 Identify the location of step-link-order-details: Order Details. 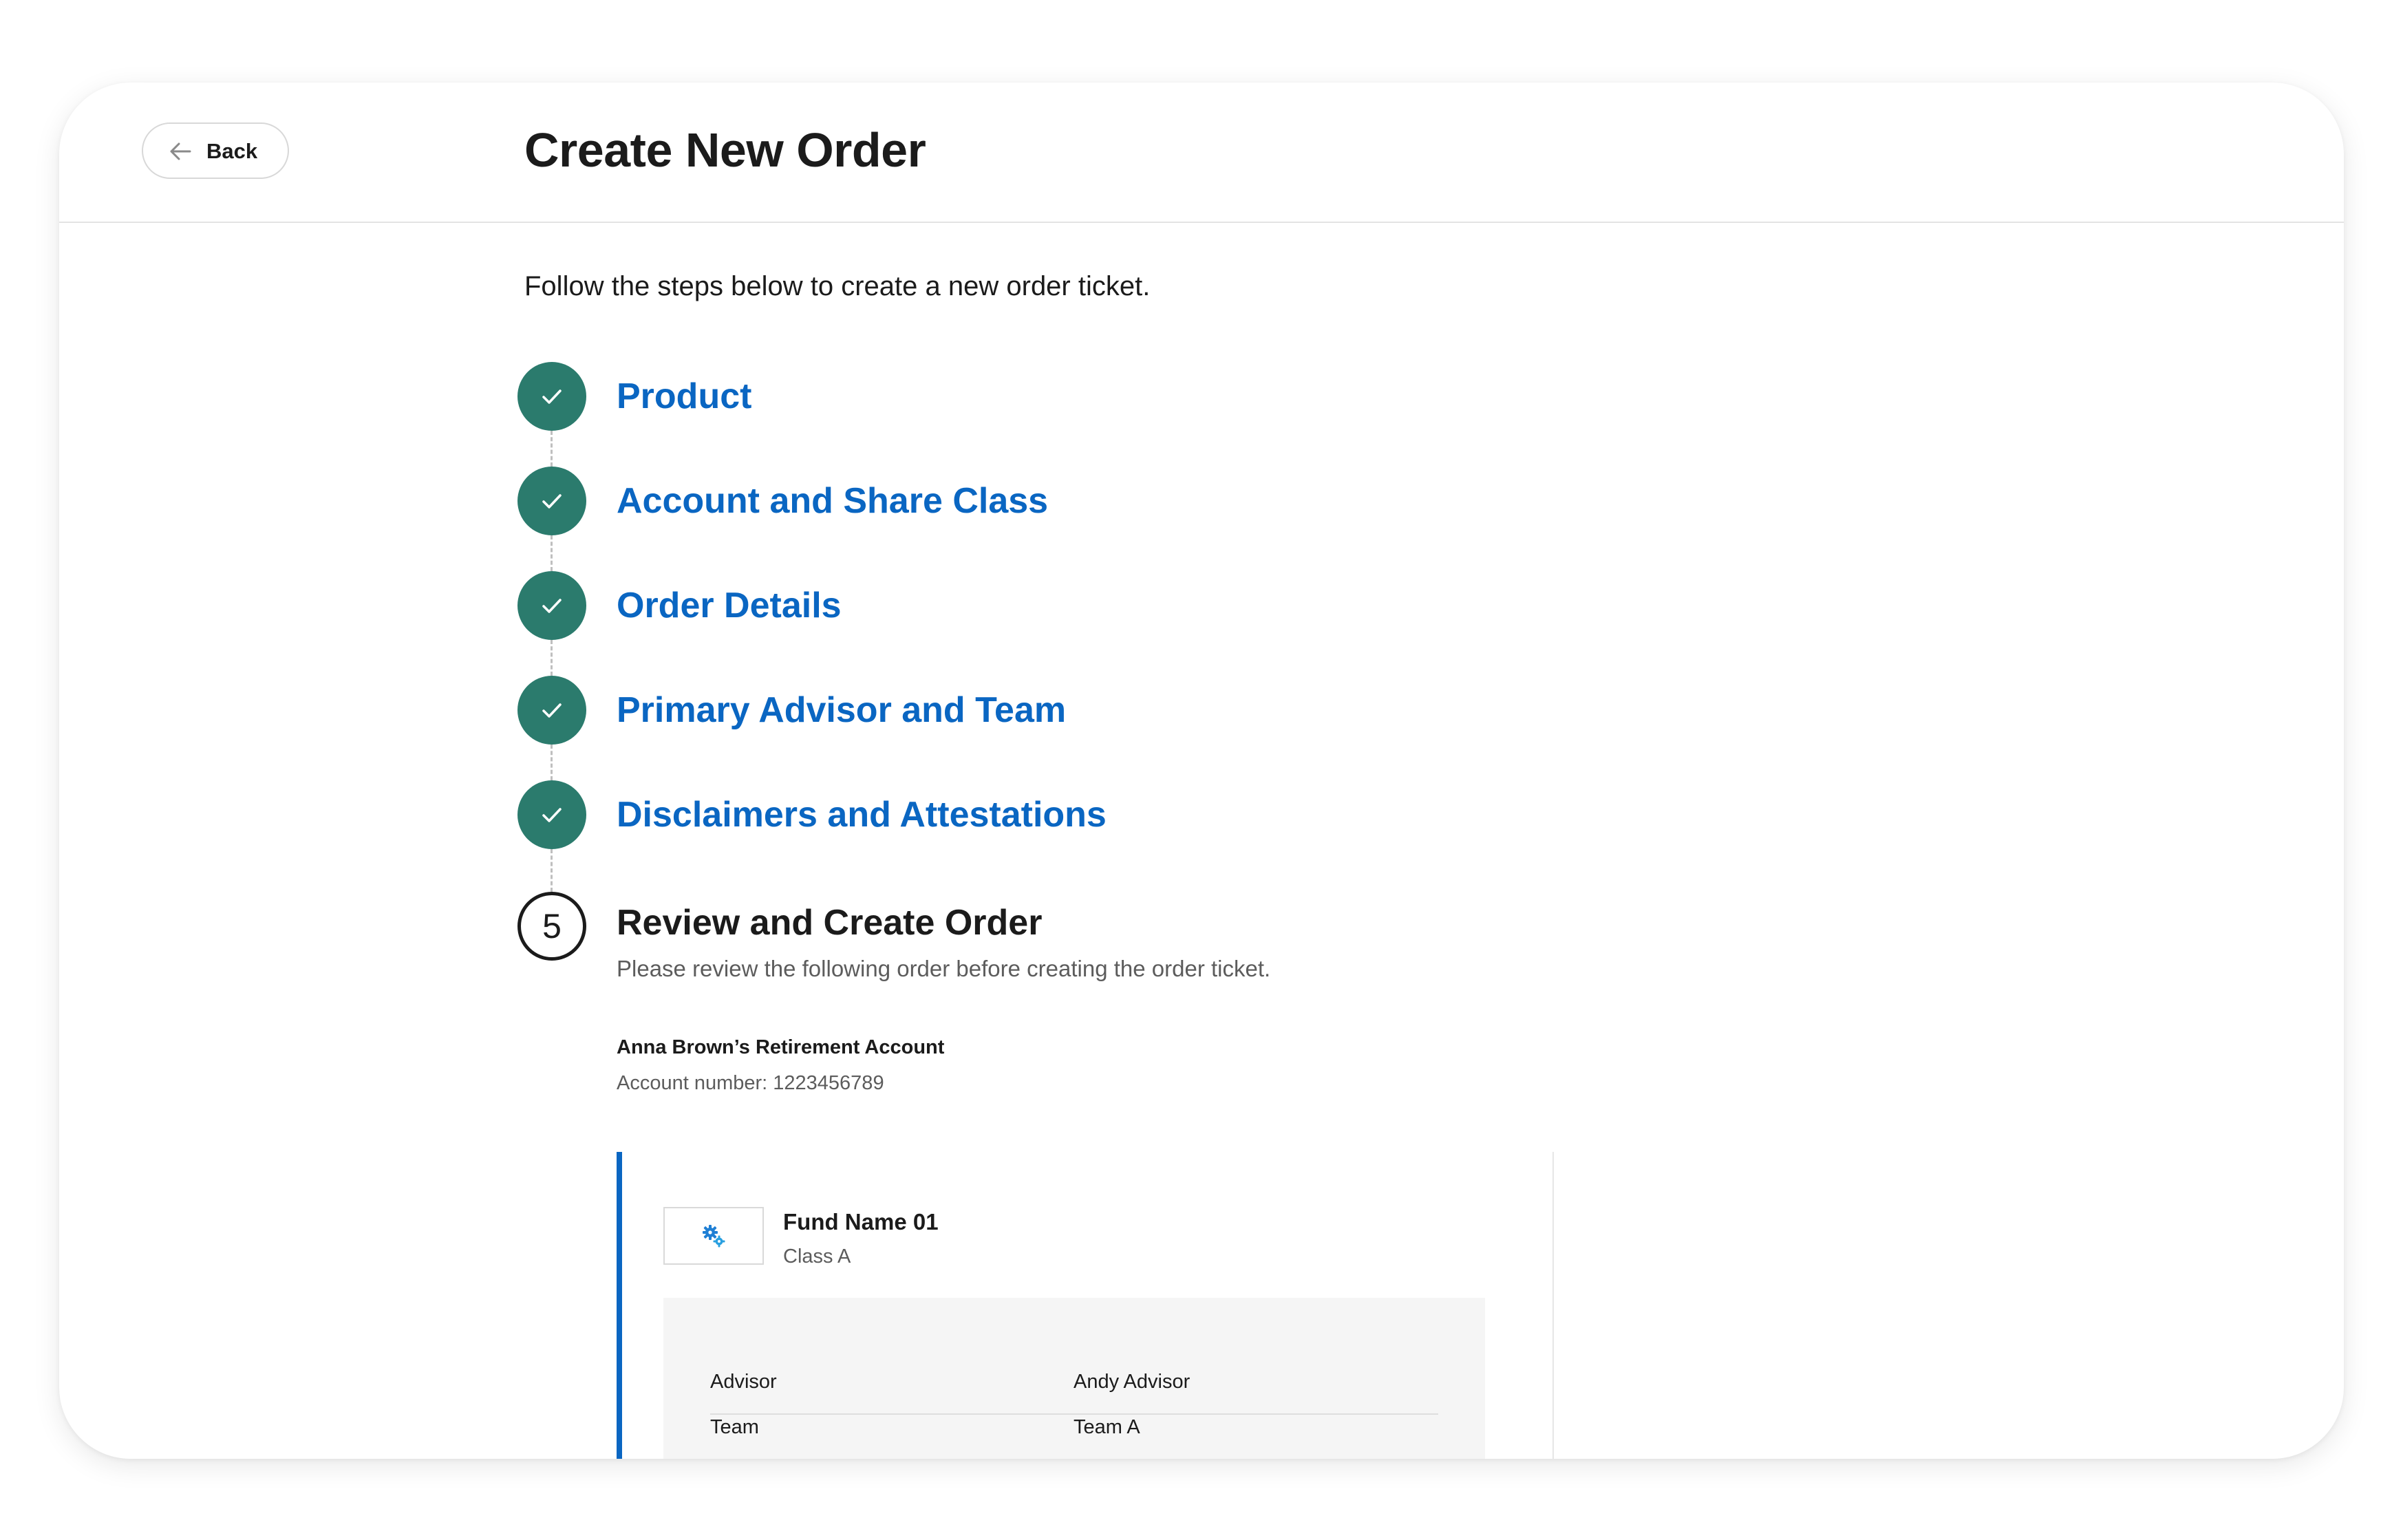
(730, 605).